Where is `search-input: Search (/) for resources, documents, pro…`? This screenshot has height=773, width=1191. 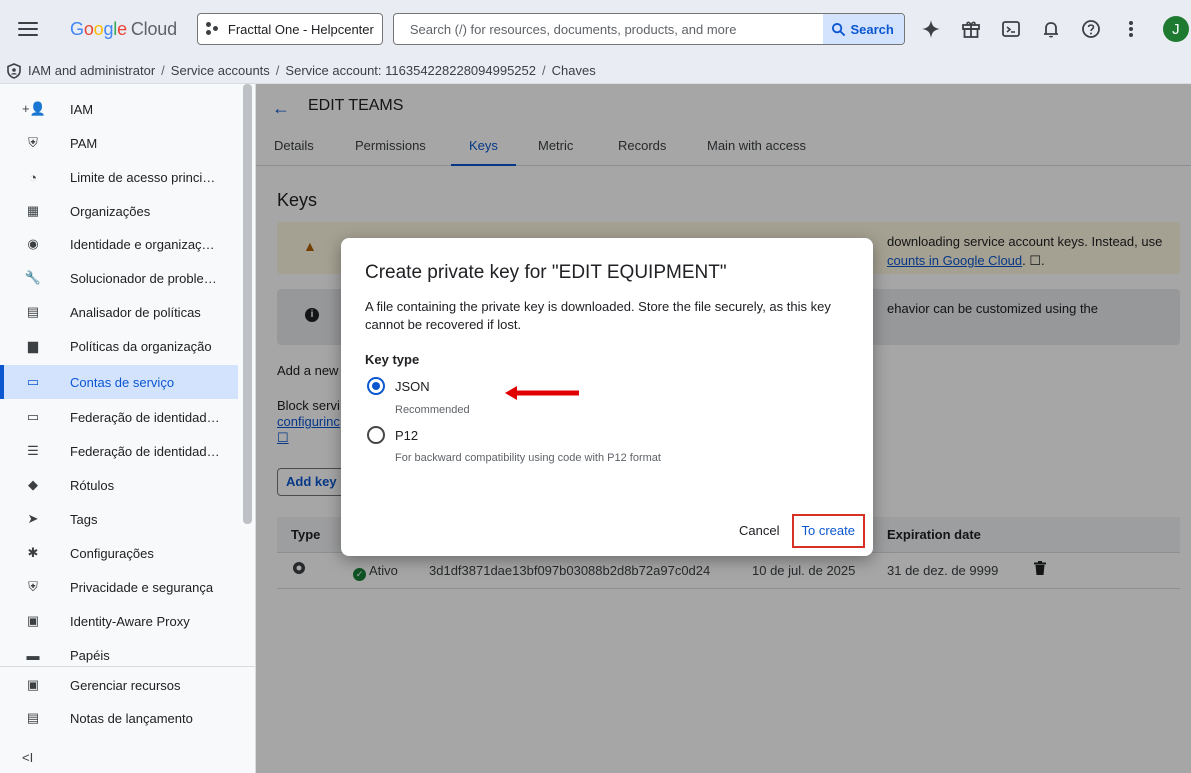 search-input: Search (/) for resources, documents, pro… is located at coordinates (609, 29).